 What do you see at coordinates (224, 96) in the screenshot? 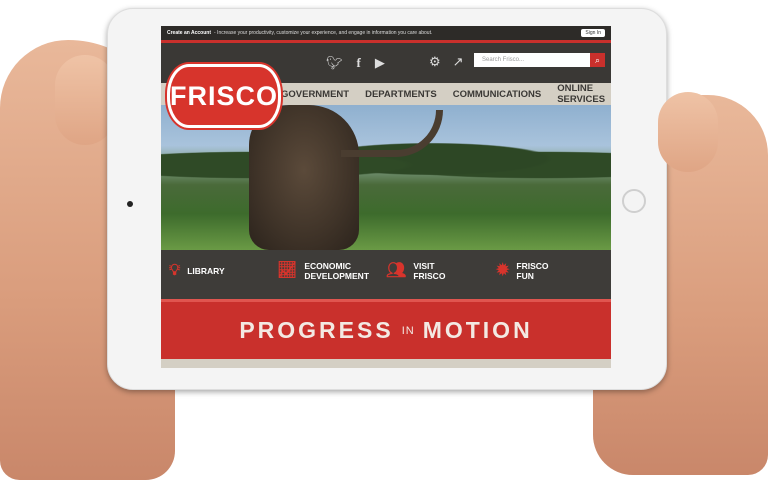
I see `frisco-logo: FRISCO` at bounding box center [224, 96].